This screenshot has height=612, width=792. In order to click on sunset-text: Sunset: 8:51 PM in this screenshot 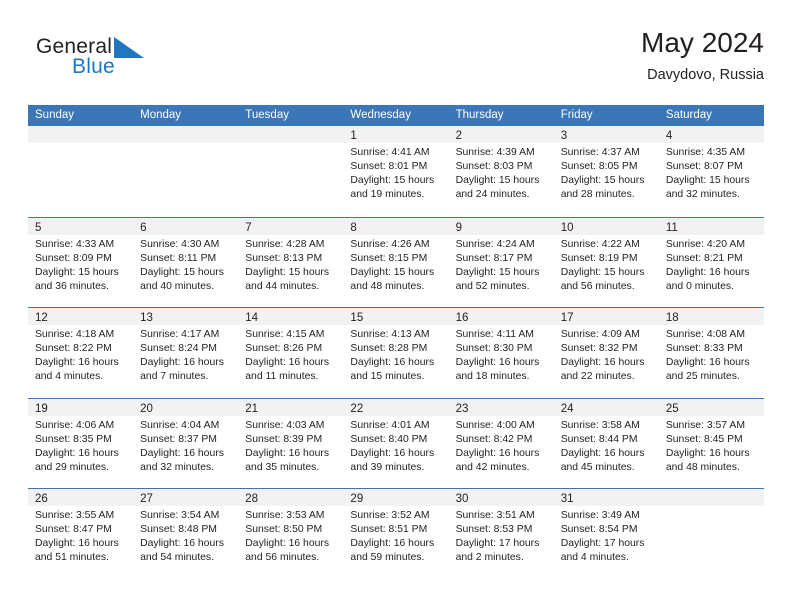, I will do `click(389, 530)`.